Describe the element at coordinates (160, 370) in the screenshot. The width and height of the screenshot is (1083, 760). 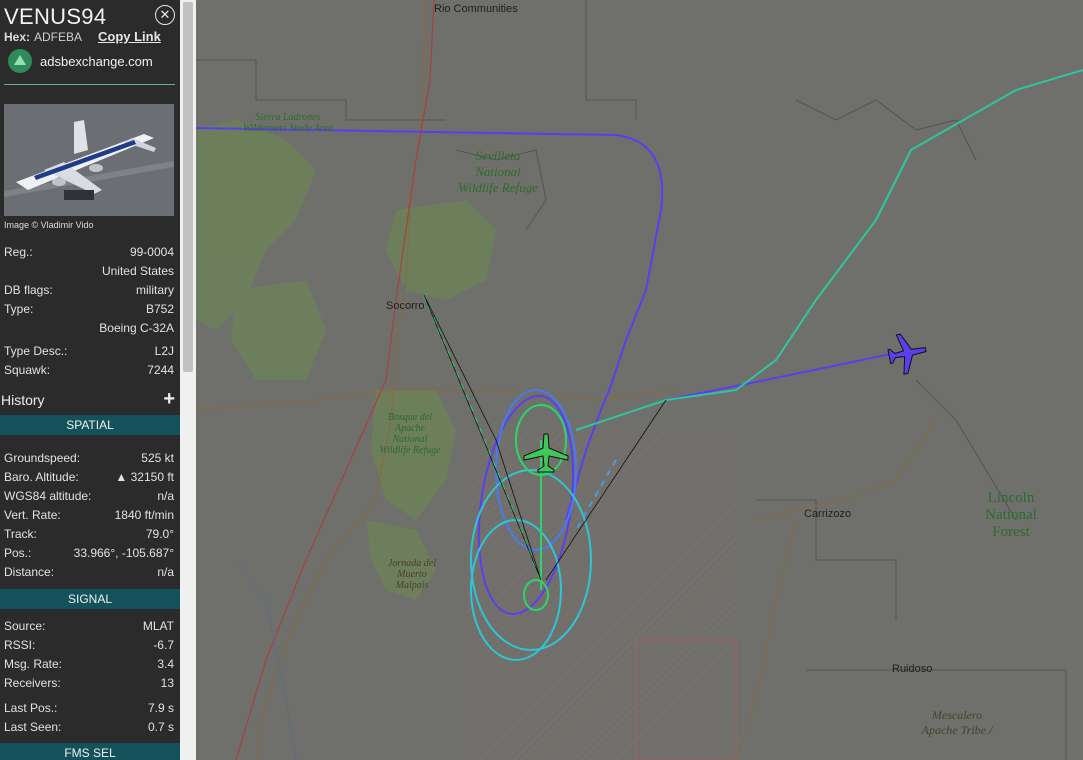
I see `squawk-value: 7244` at that location.